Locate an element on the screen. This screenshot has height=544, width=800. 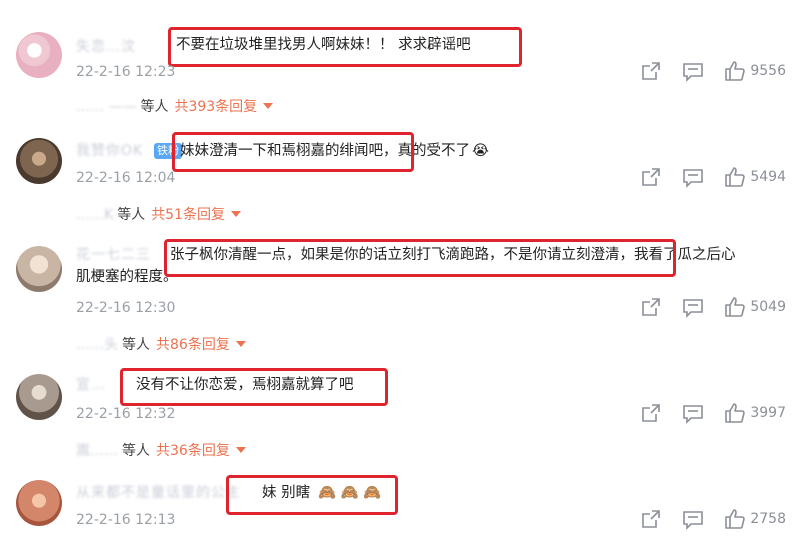
commenter-name: 花一七二三 is located at coordinates (113, 254).